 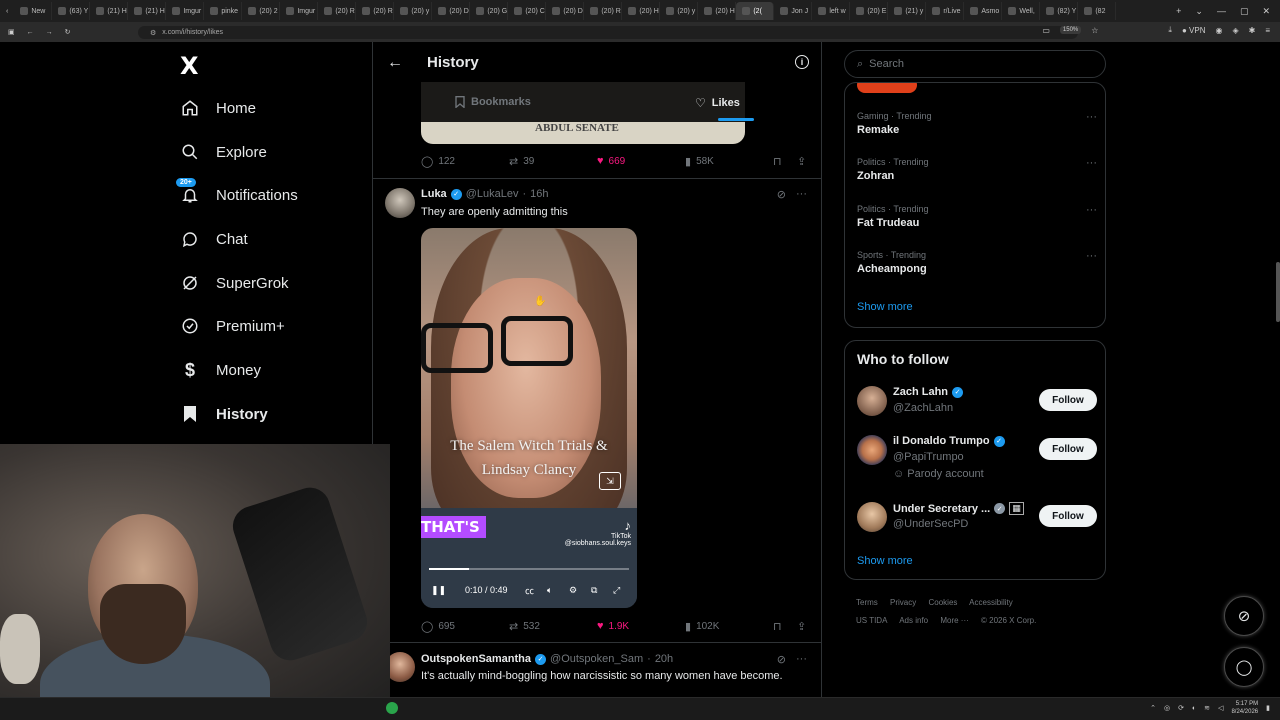 What do you see at coordinates (610, 481) in the screenshot?
I see `picture-in-picture-icon: ⇲` at bounding box center [610, 481].